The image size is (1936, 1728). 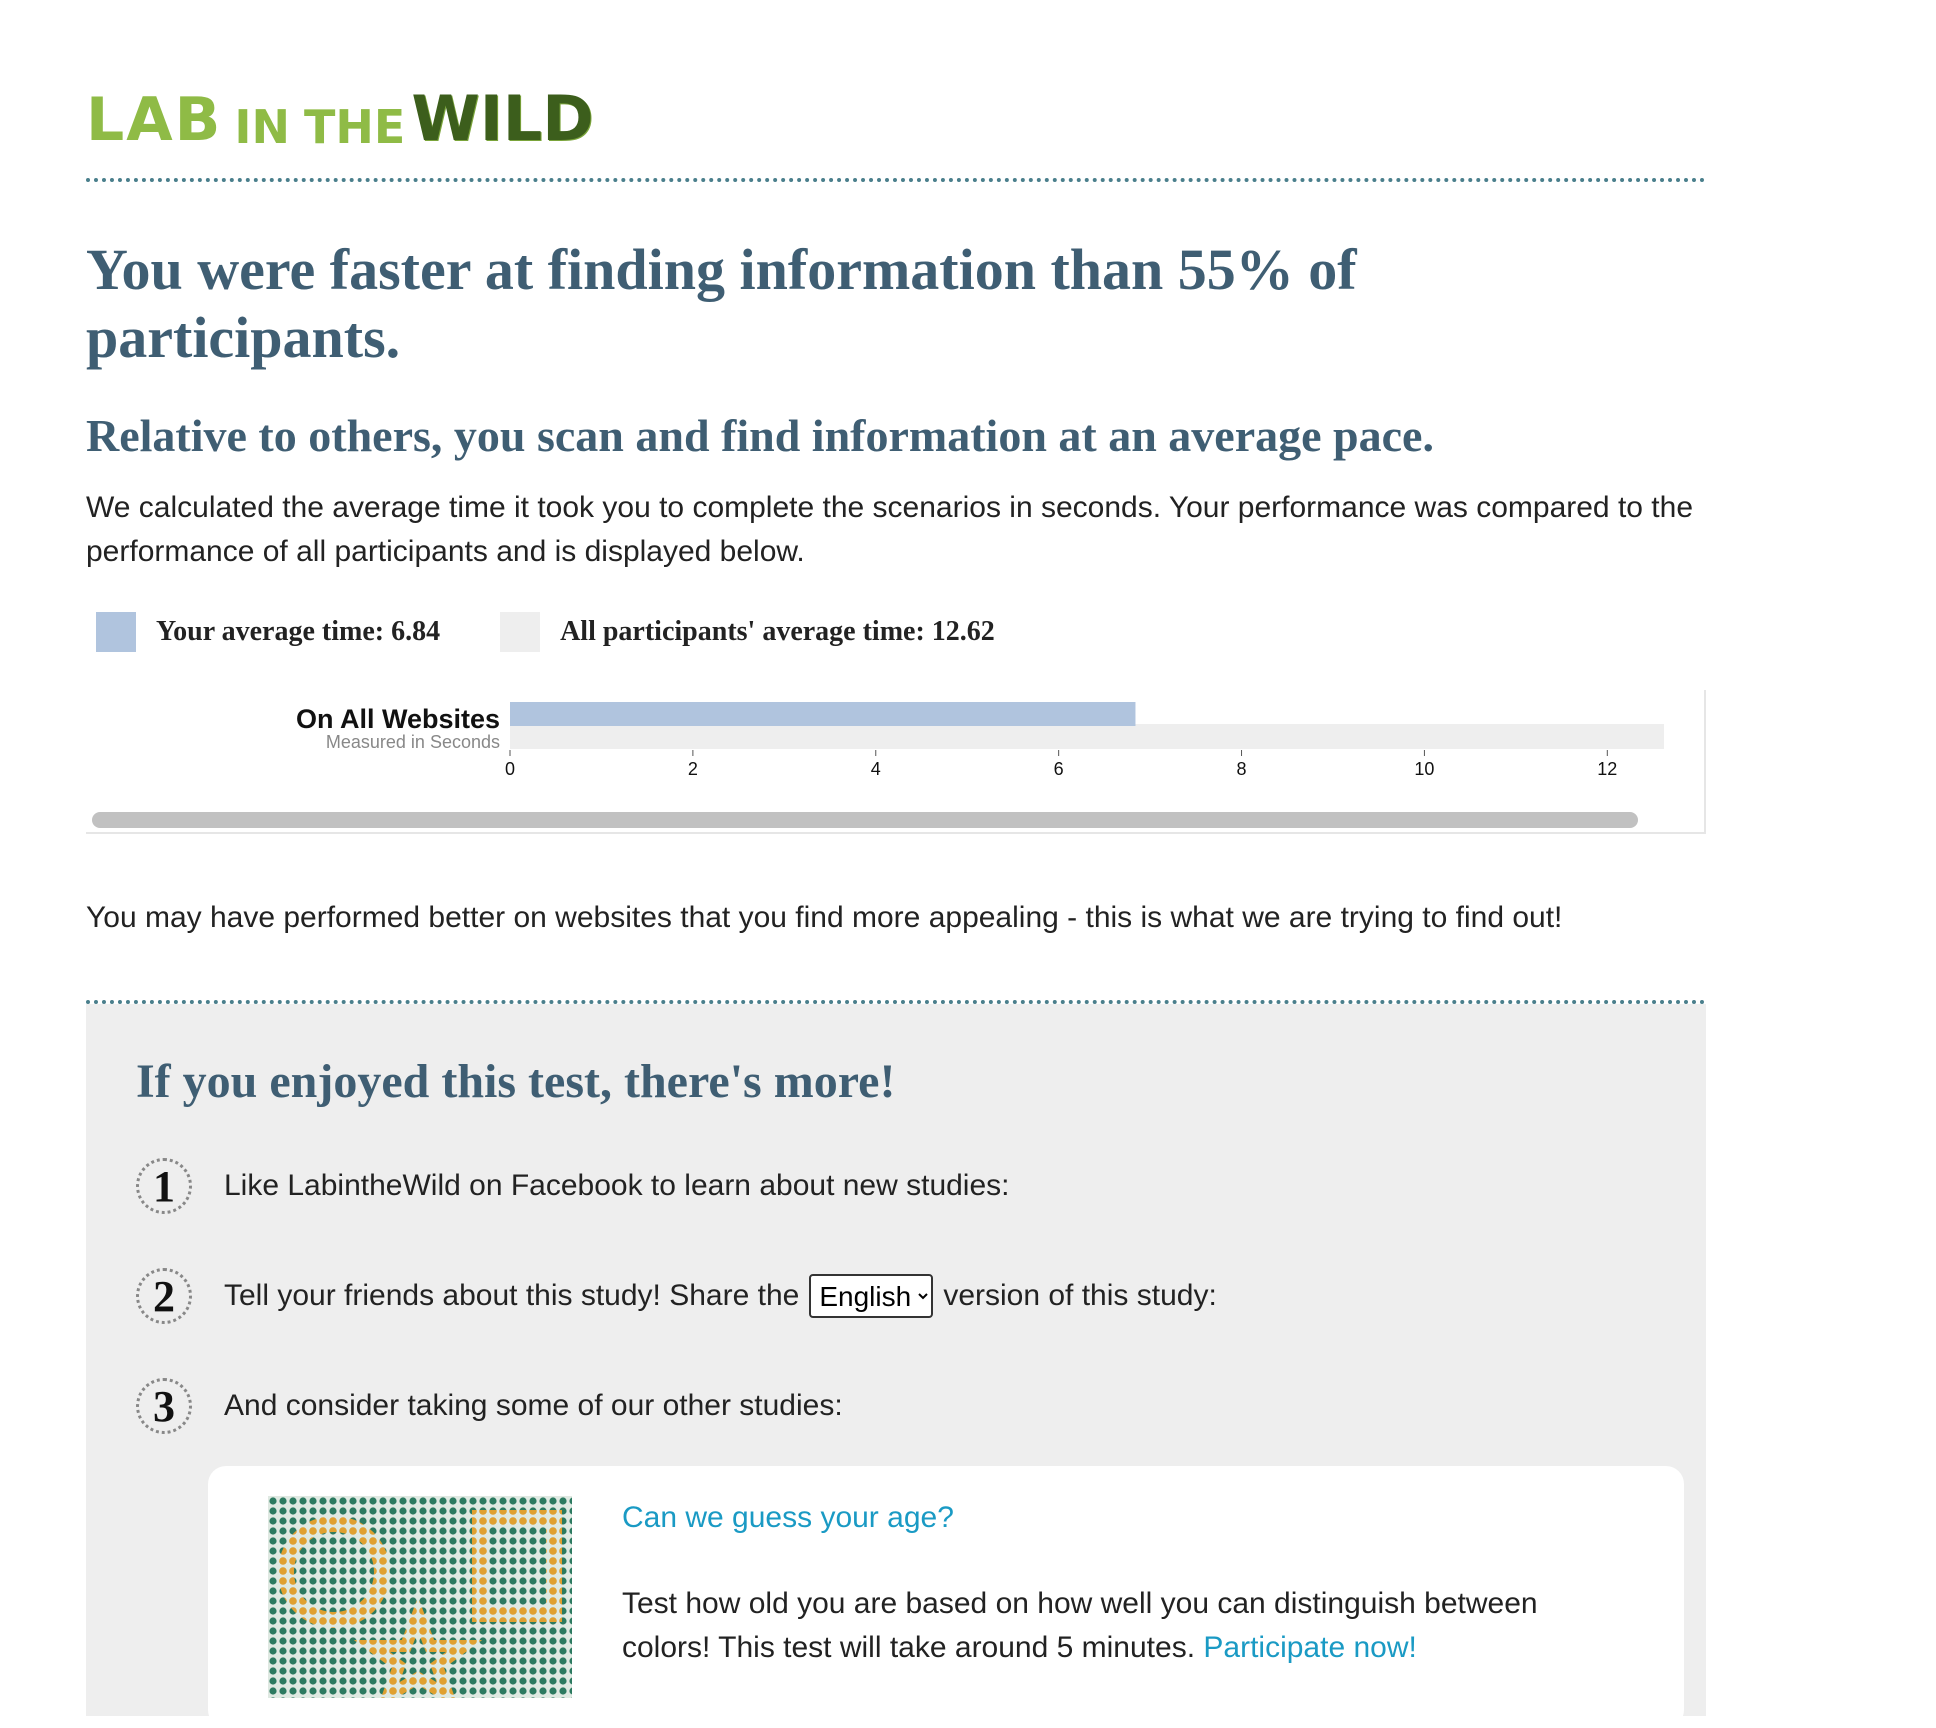 What do you see at coordinates (262, 127) in the screenshot?
I see `logo-in-text: IN` at bounding box center [262, 127].